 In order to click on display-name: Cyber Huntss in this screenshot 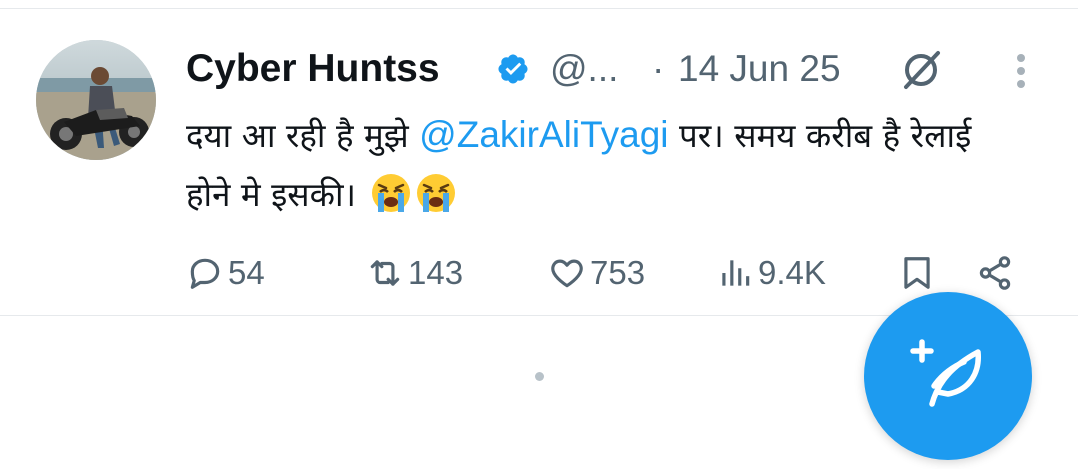, I will do `click(313, 69)`.